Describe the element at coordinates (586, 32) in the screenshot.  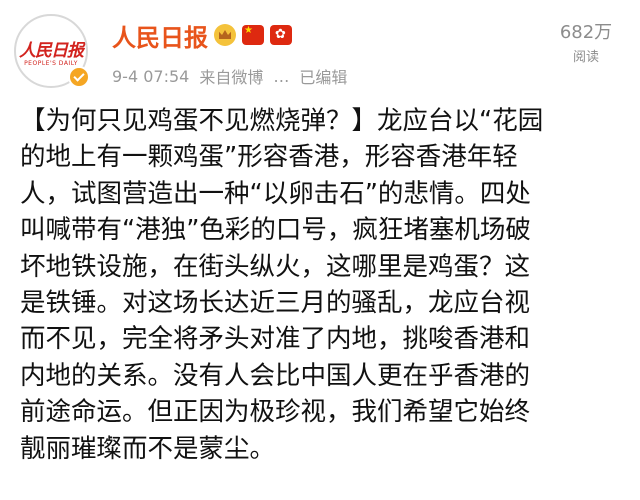
I see `view-count: 682万` at that location.